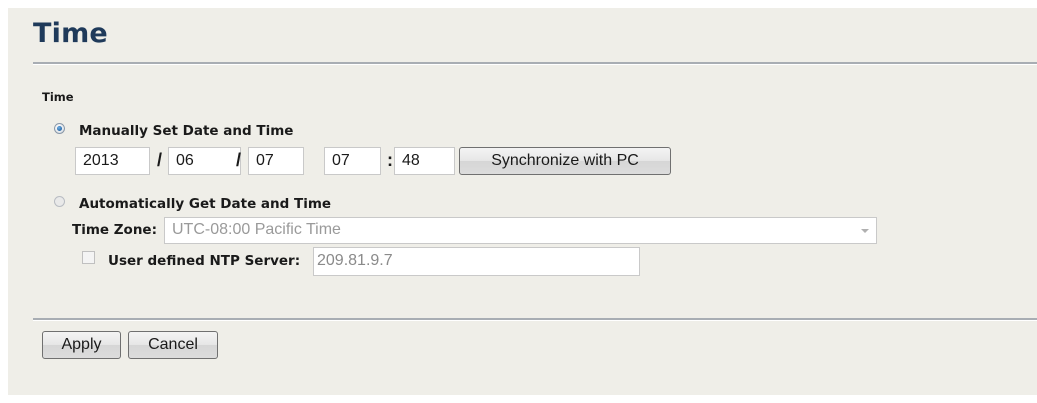 This screenshot has height=403, width=1037. Describe the element at coordinates (70, 33) in the screenshot. I see `page-title: Time` at that location.